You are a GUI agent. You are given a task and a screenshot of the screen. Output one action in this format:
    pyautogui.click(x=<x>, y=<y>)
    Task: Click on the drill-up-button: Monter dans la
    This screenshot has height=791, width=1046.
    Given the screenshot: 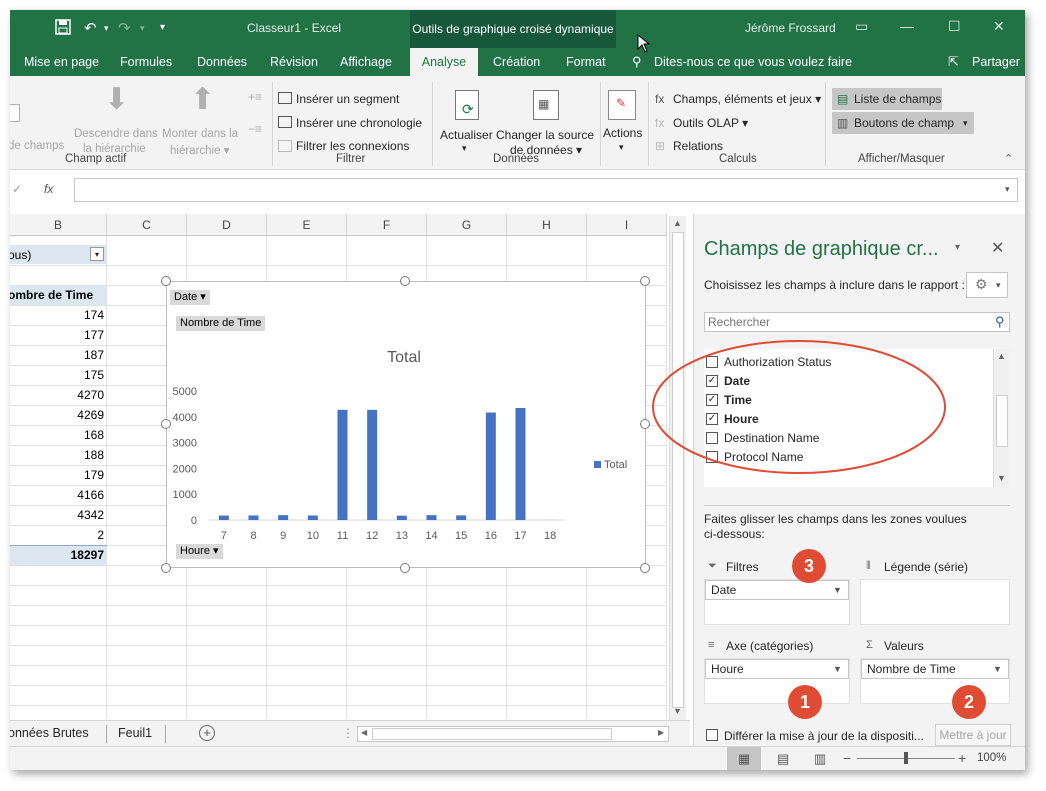 What is the action you would take?
    pyautogui.click(x=200, y=134)
    